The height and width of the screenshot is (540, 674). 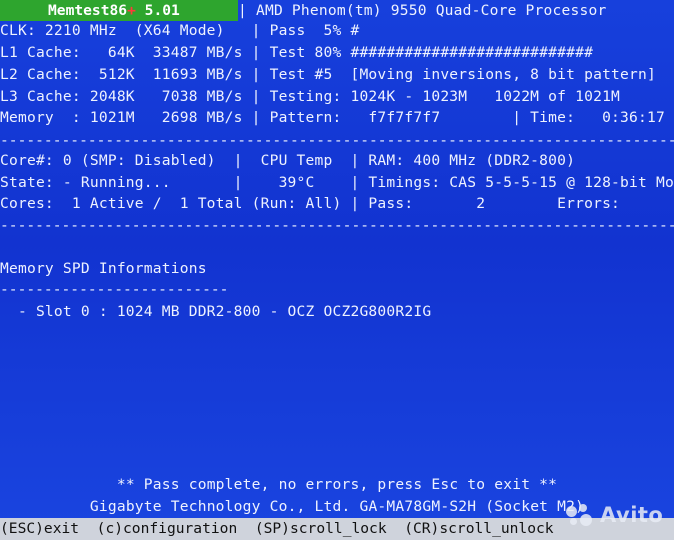 What do you see at coordinates (88, 10) in the screenshot?
I see `app-name: Memtest86` at bounding box center [88, 10].